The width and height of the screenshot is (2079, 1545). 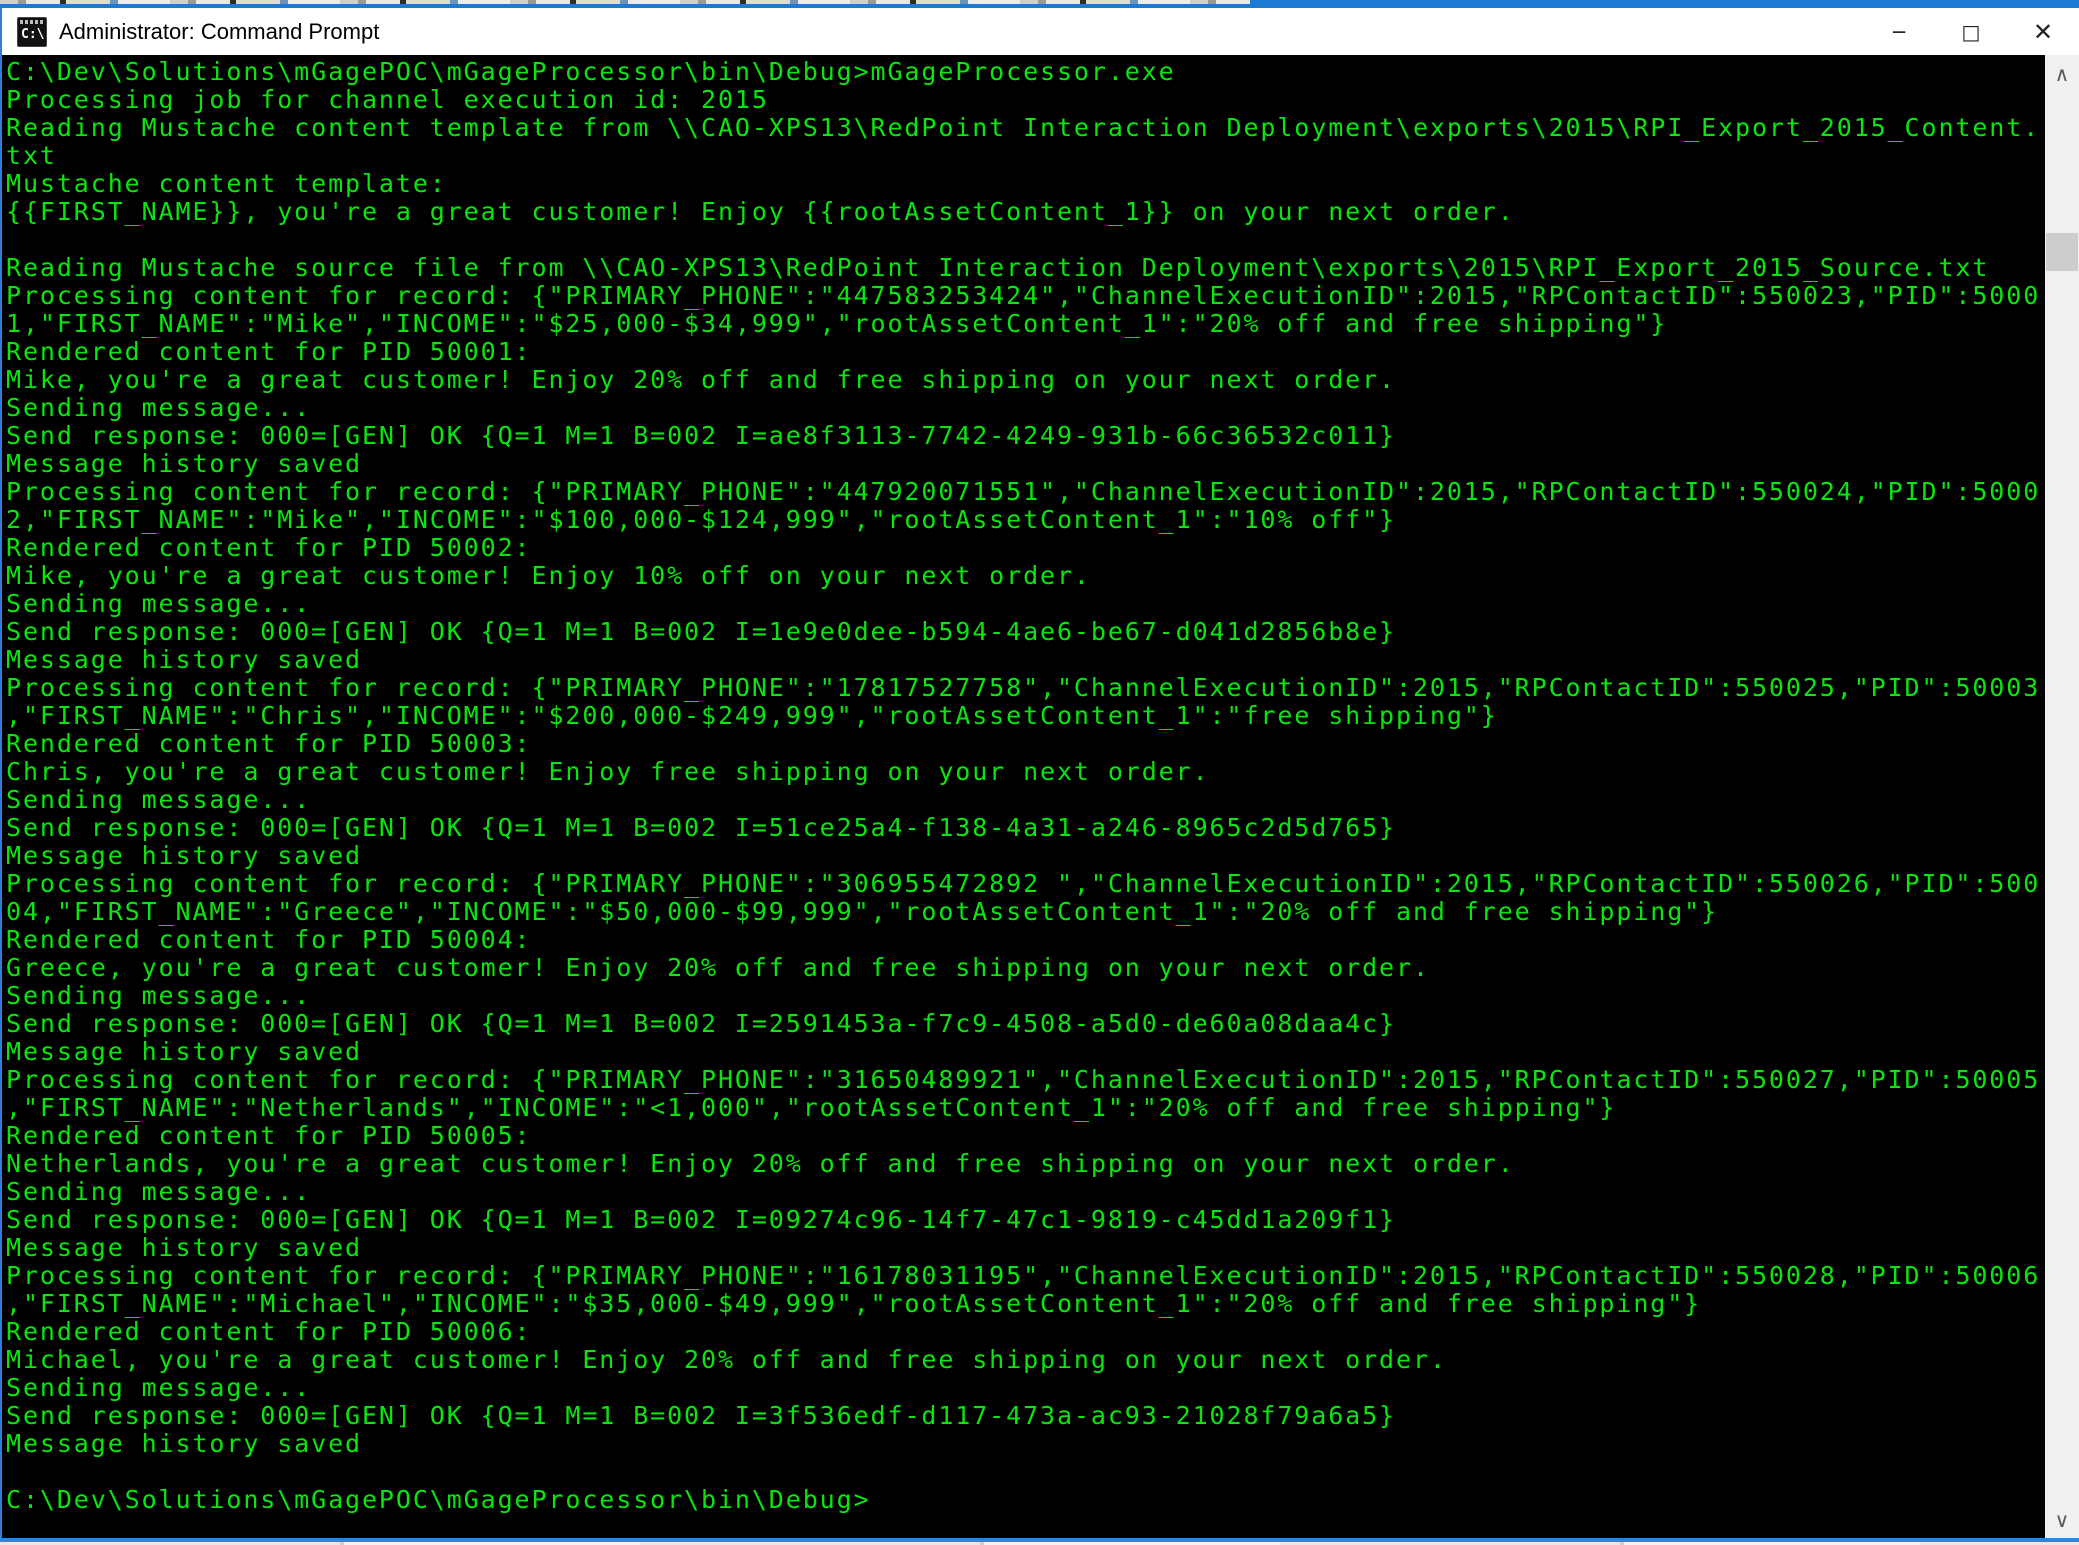 What do you see at coordinates (2062, 797) in the screenshot?
I see `vertical-scrollbar: ∧ ∨` at bounding box center [2062, 797].